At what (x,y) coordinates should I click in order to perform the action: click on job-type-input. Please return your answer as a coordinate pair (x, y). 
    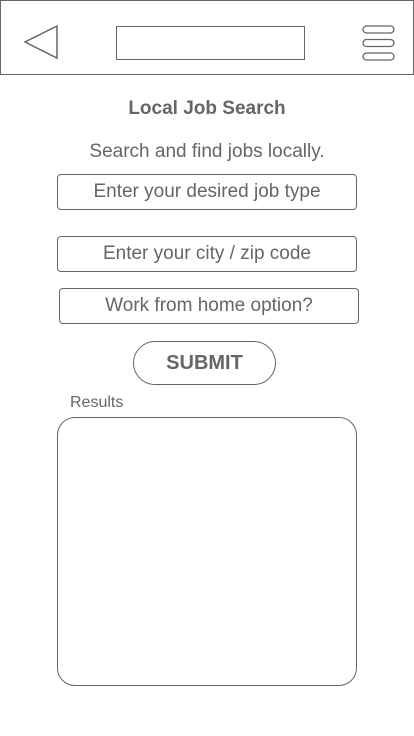
    Looking at the image, I should click on (207, 192).